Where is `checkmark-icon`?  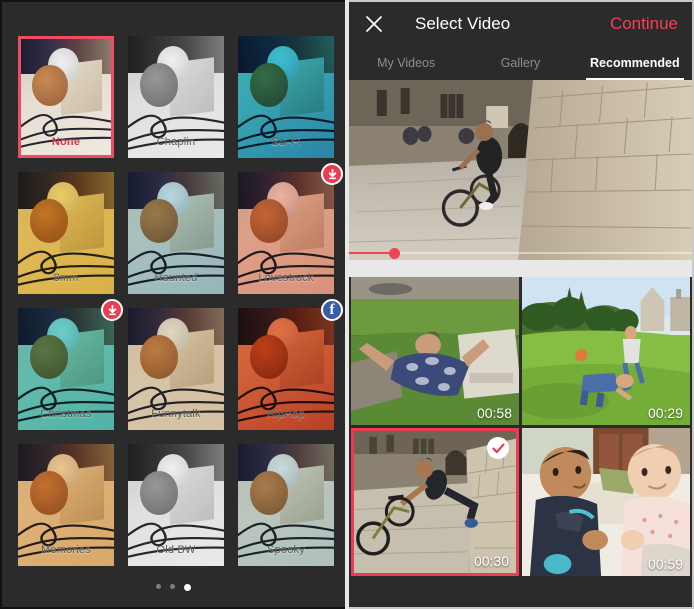 checkmark-icon is located at coordinates (498, 448).